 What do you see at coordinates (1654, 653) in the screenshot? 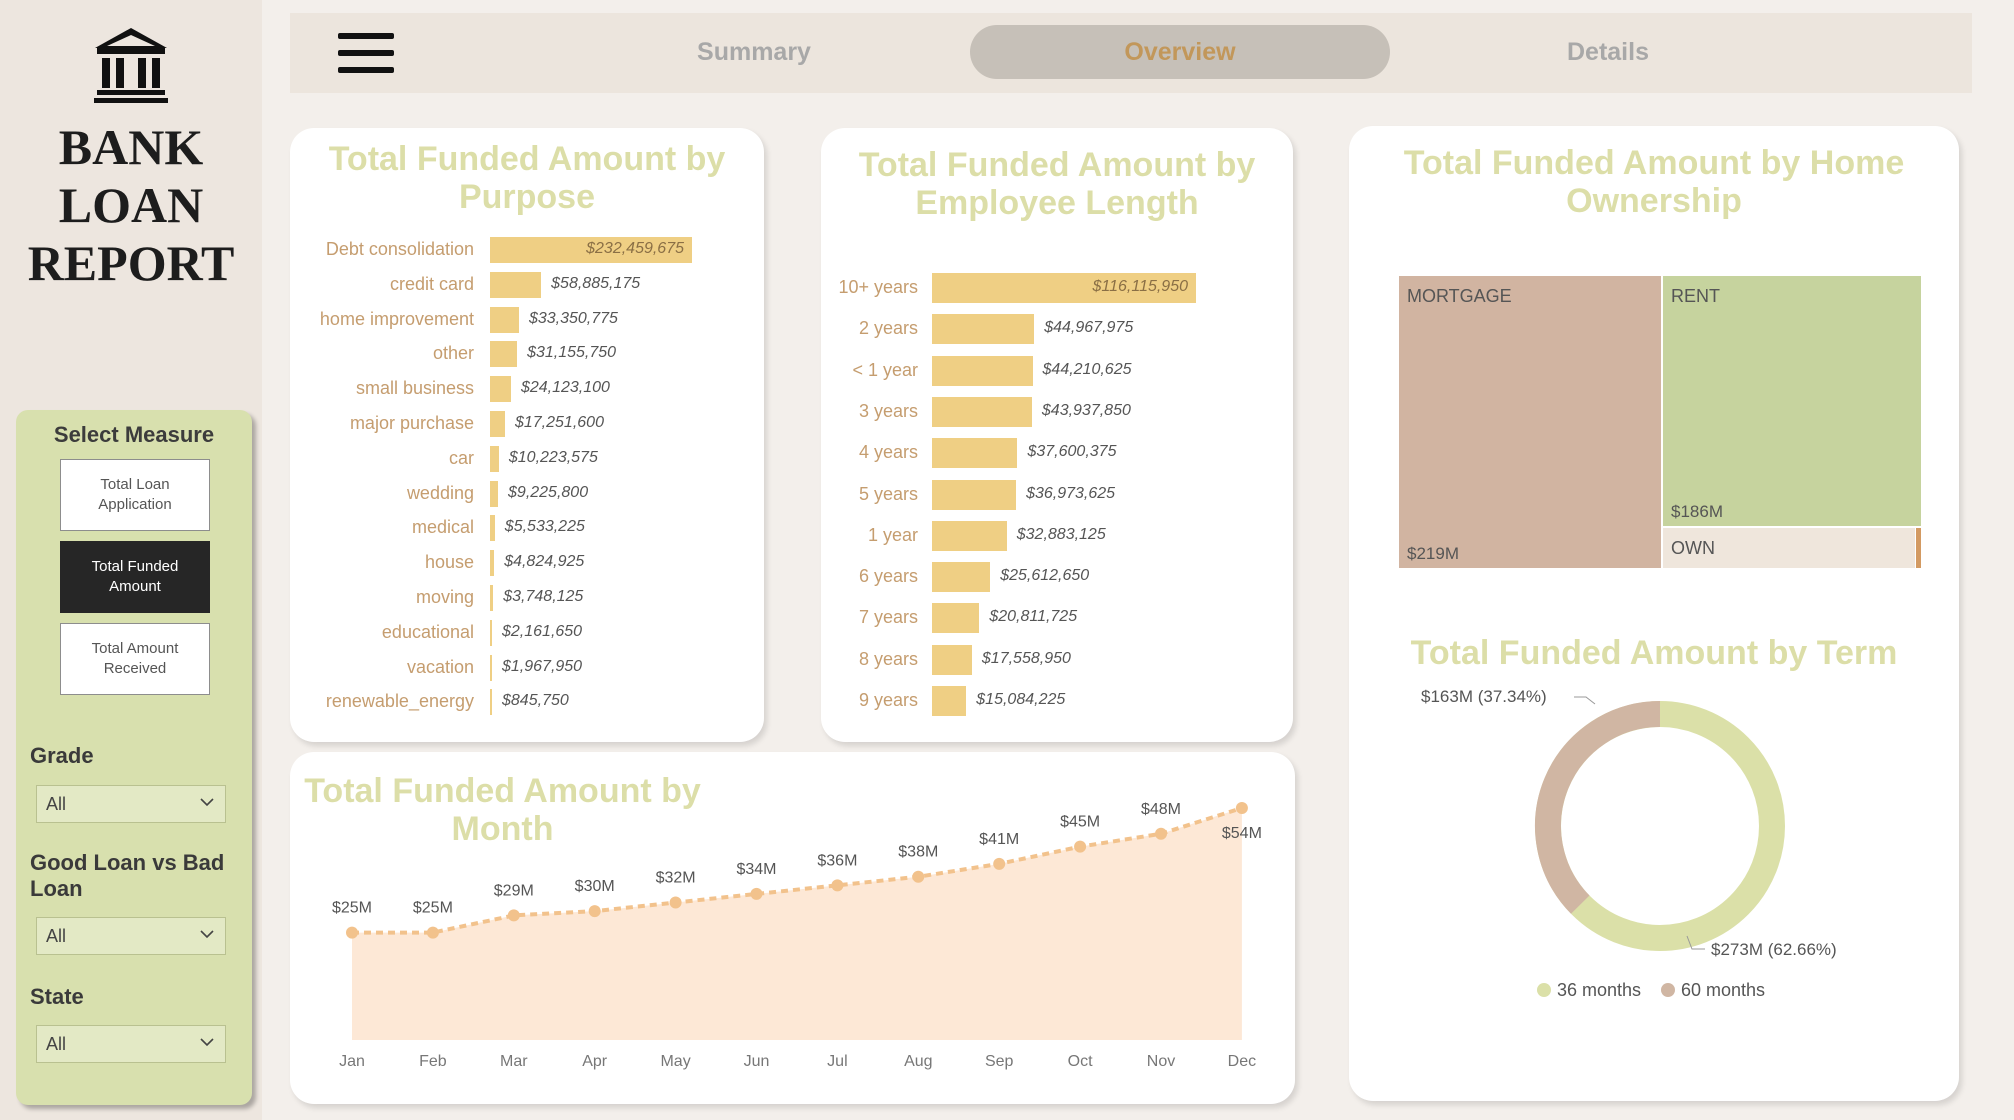
I see `term-chart-title: Total Funded Amount by Term` at bounding box center [1654, 653].